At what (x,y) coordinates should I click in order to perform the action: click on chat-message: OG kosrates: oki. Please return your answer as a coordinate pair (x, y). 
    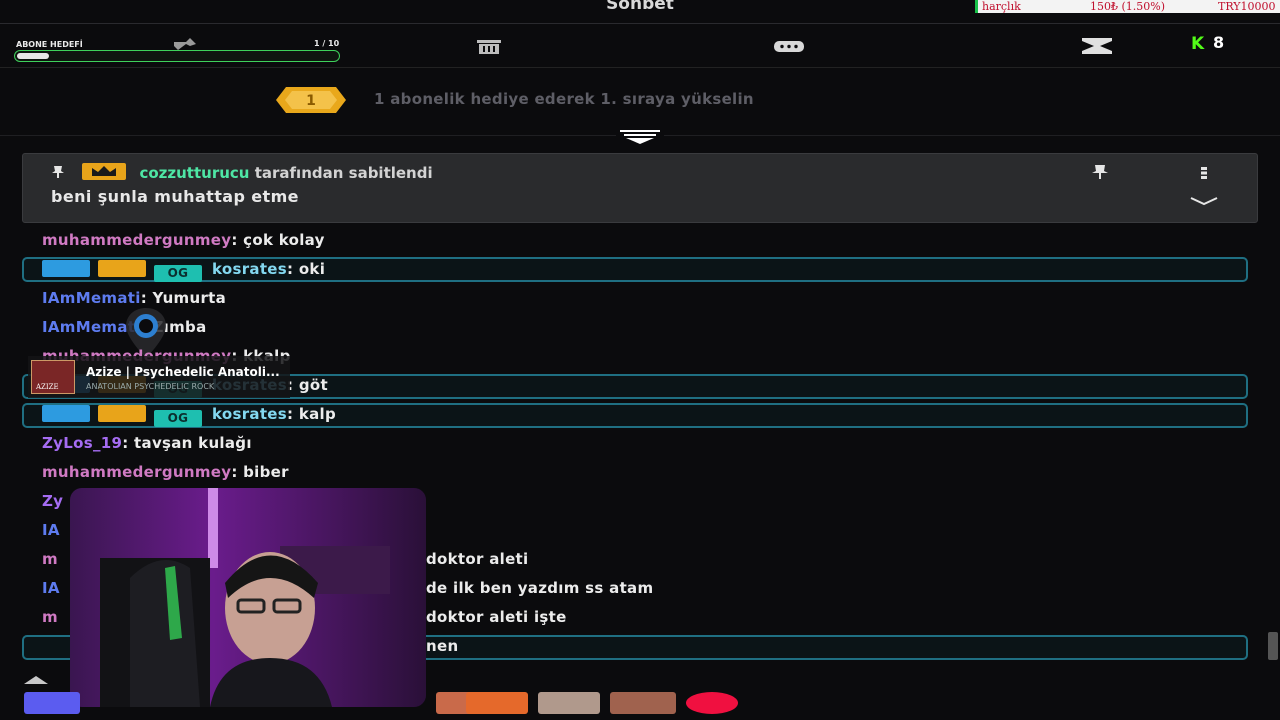
    Looking at the image, I should click on (183, 269).